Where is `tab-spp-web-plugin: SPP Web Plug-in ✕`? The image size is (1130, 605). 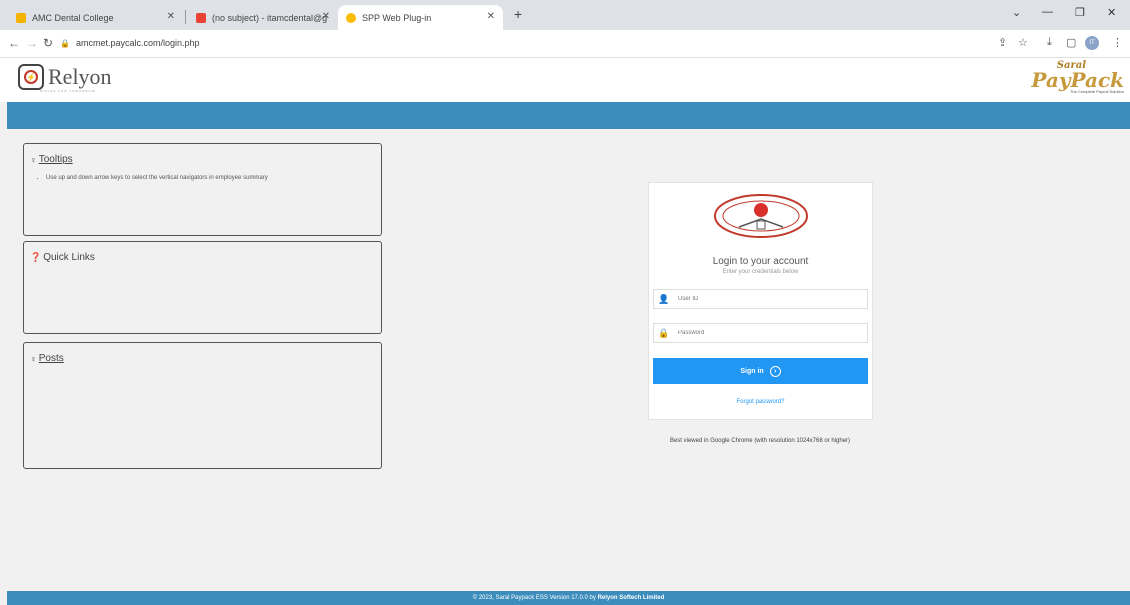
tab-spp-web-plugin: SPP Web Plug-in ✕ is located at coordinates (420, 17).